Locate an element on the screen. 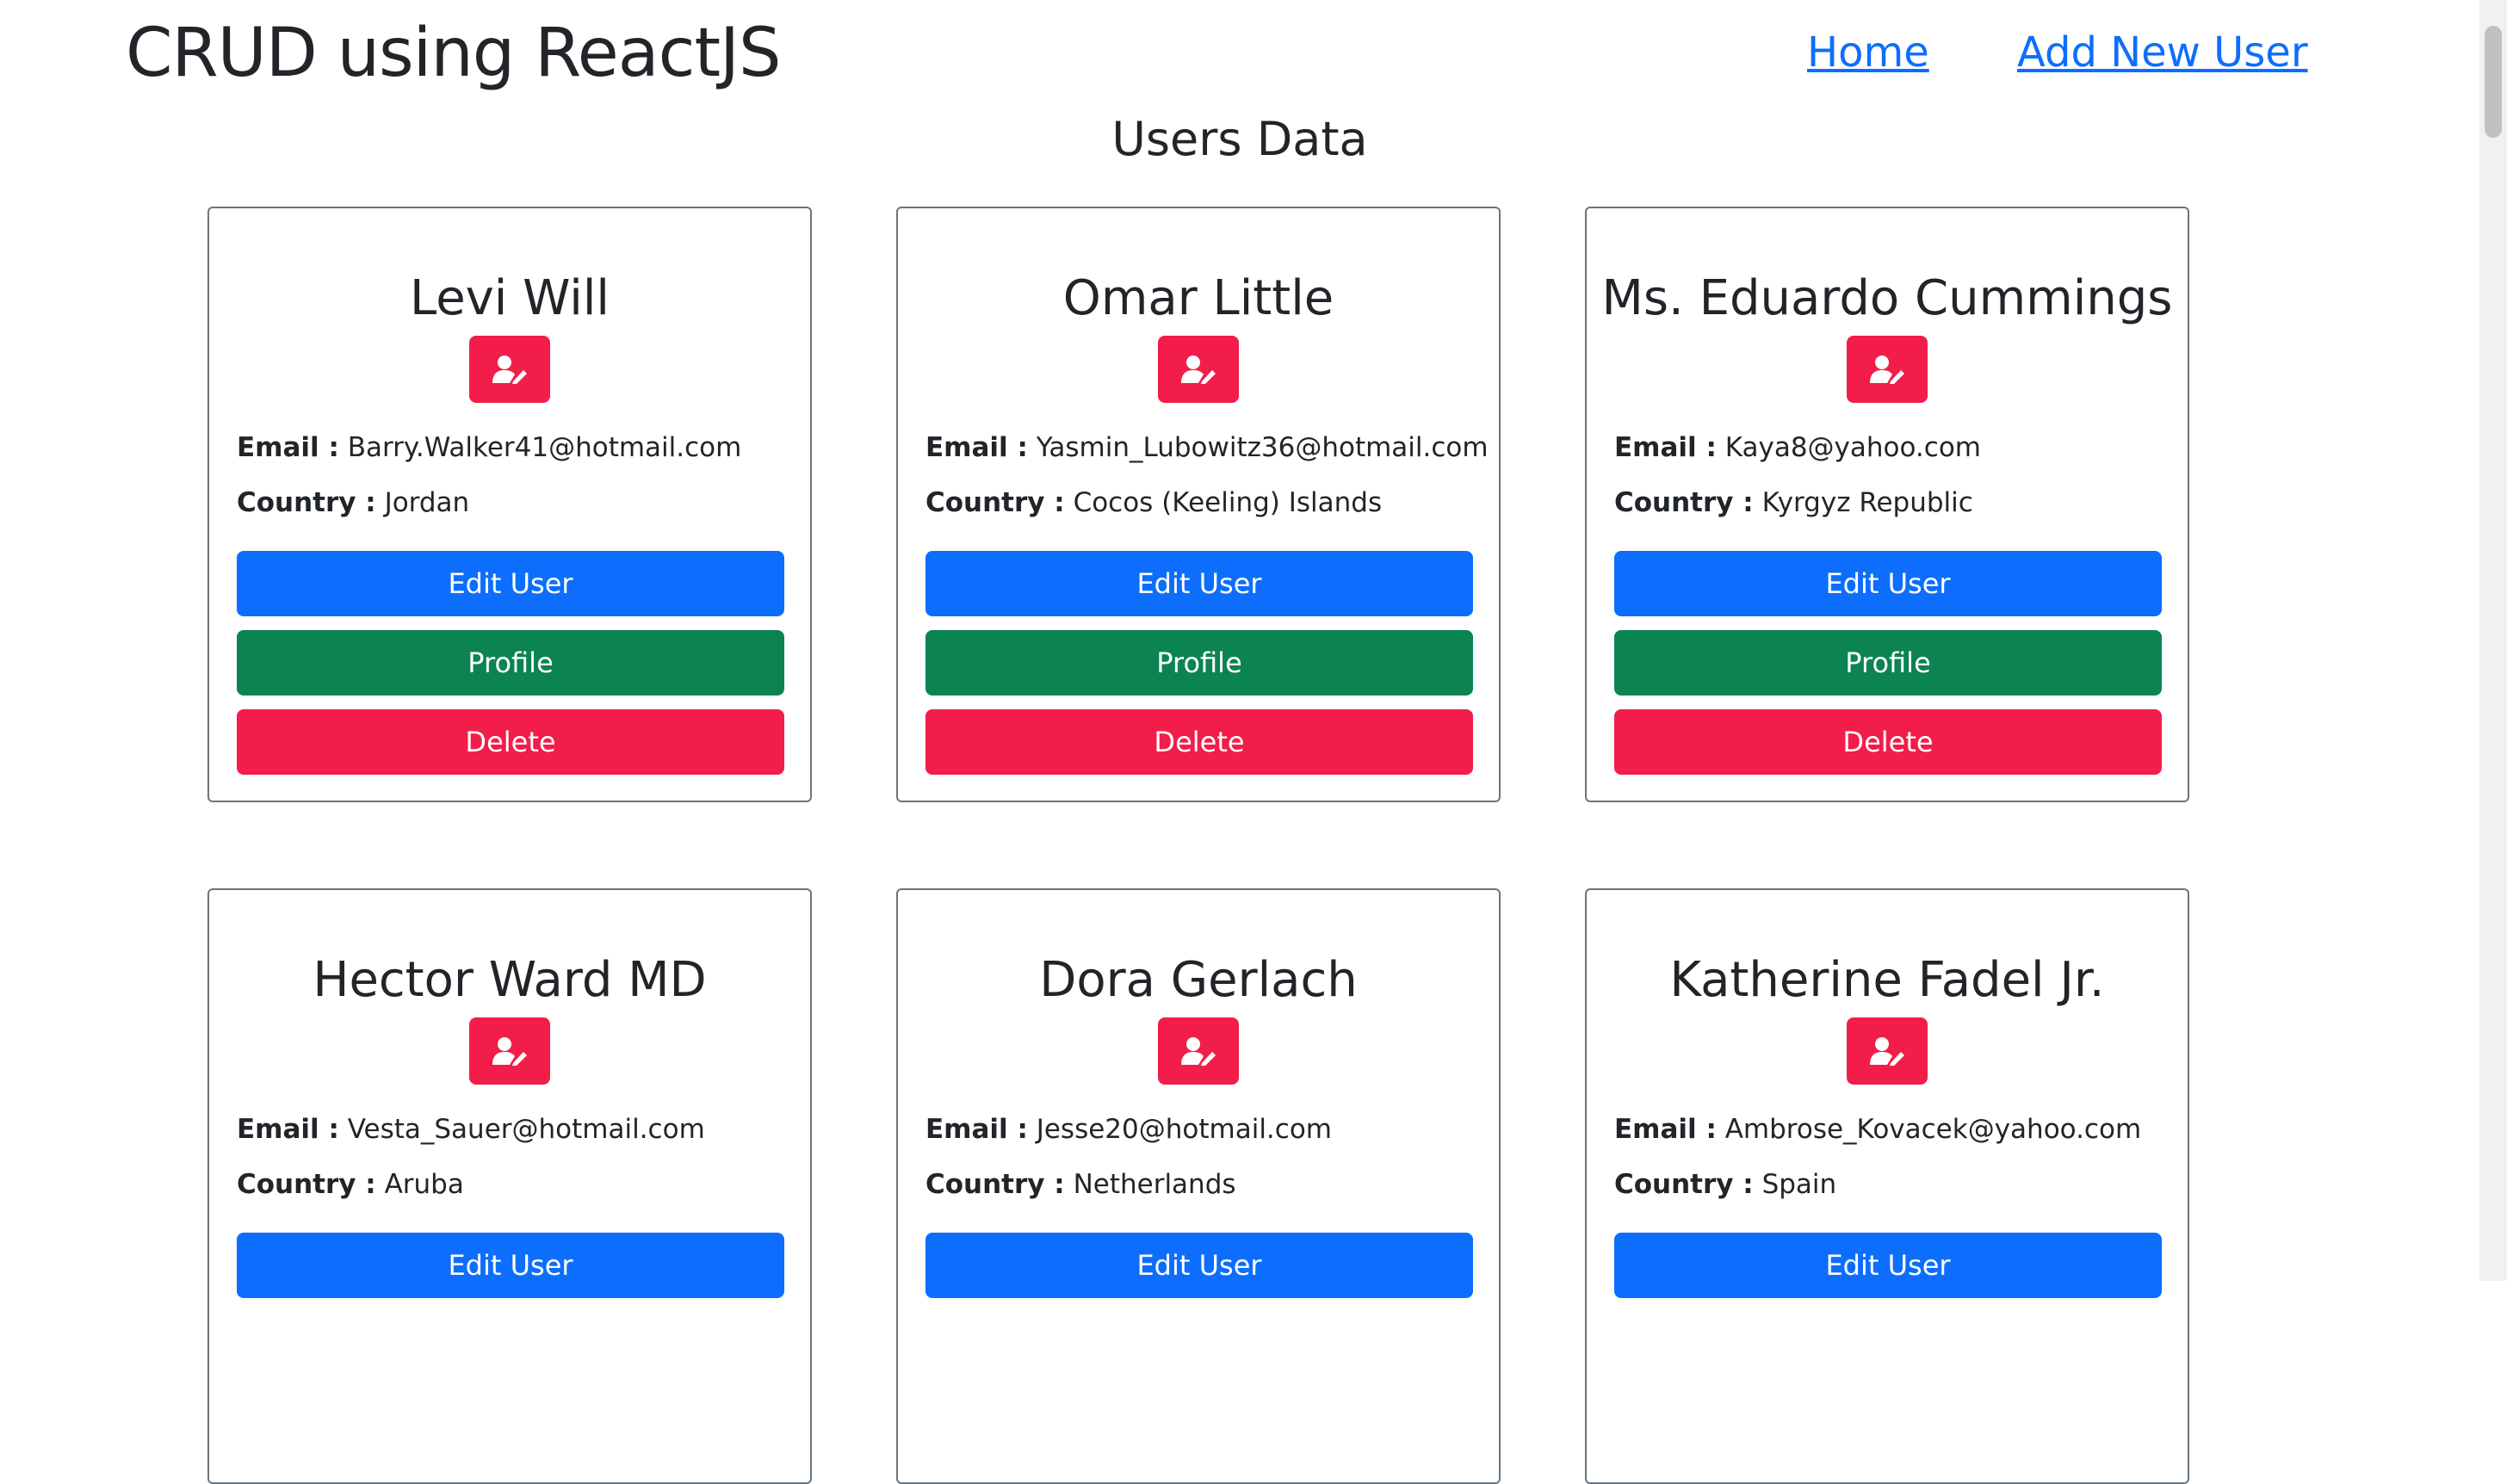 The width and height of the screenshot is (2507, 1484). country-value: Cocos (Keeling) Islands is located at coordinates (1228, 502).